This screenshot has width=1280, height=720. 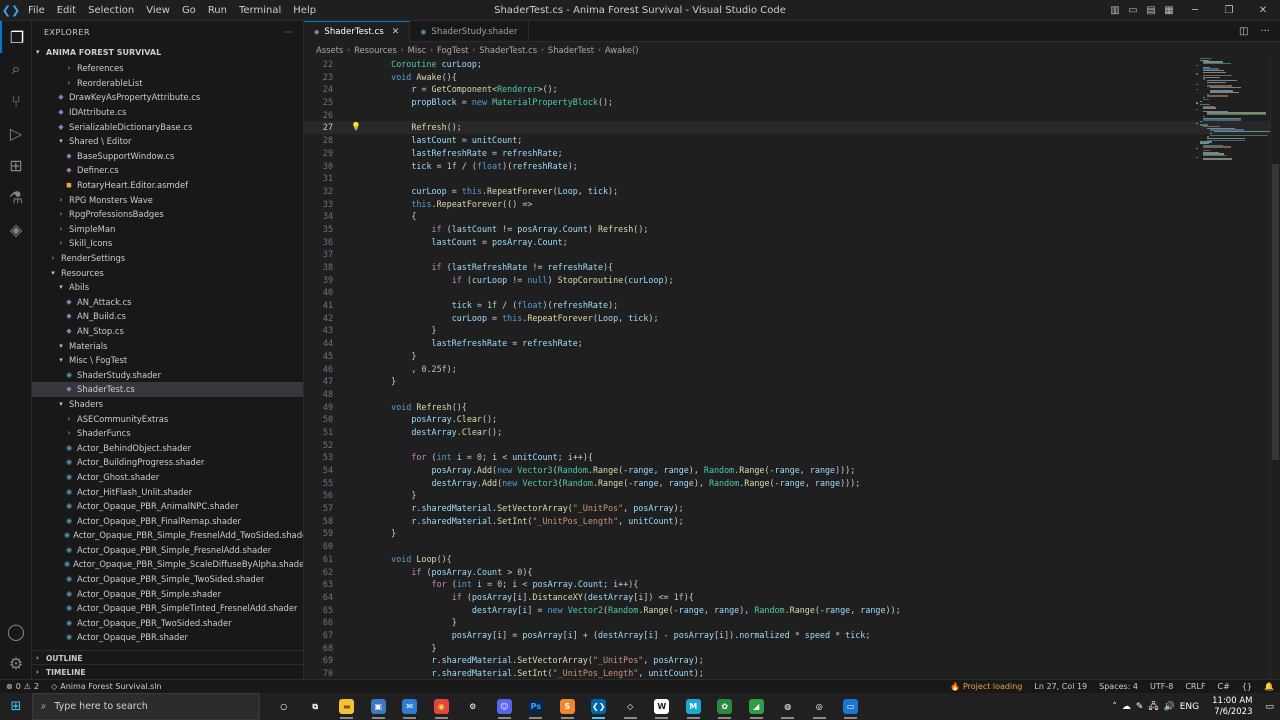 I want to click on code-line: 53 for (int i = 0; i < unitCount; i++){, so click(x=792, y=457).